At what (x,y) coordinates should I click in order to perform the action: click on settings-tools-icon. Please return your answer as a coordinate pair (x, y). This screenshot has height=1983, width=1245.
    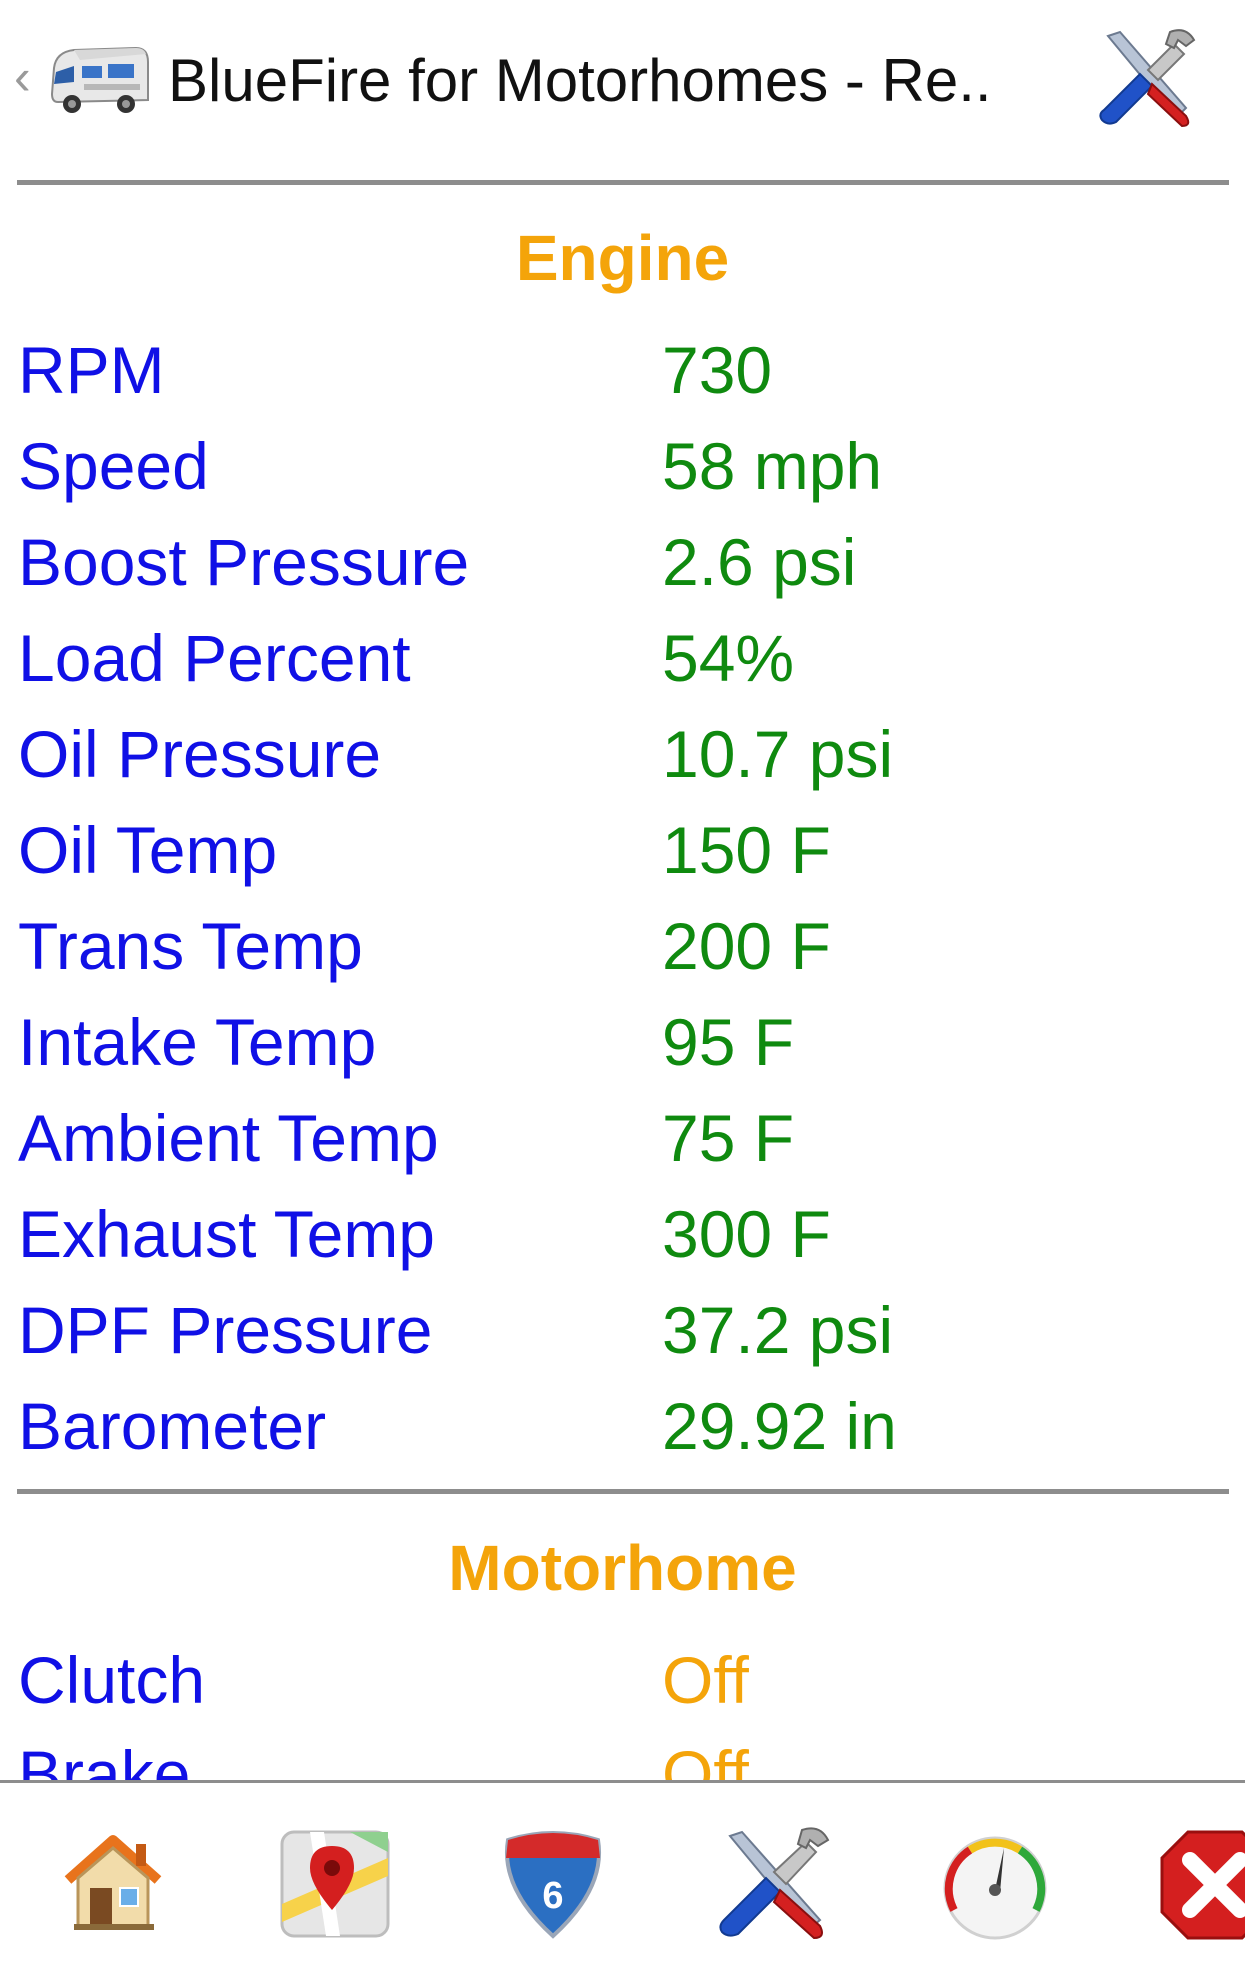
    Looking at the image, I should click on (1146, 78).